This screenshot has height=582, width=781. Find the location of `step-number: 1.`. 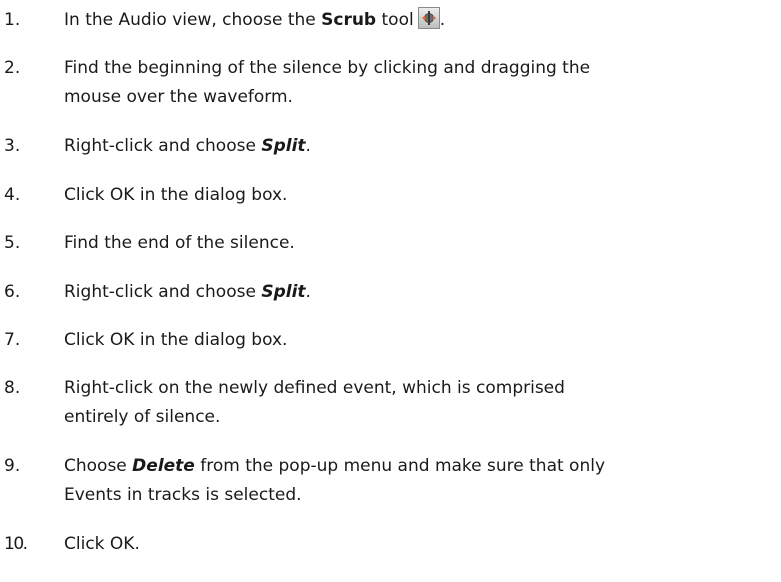

step-number: 1. is located at coordinates (12, 20).